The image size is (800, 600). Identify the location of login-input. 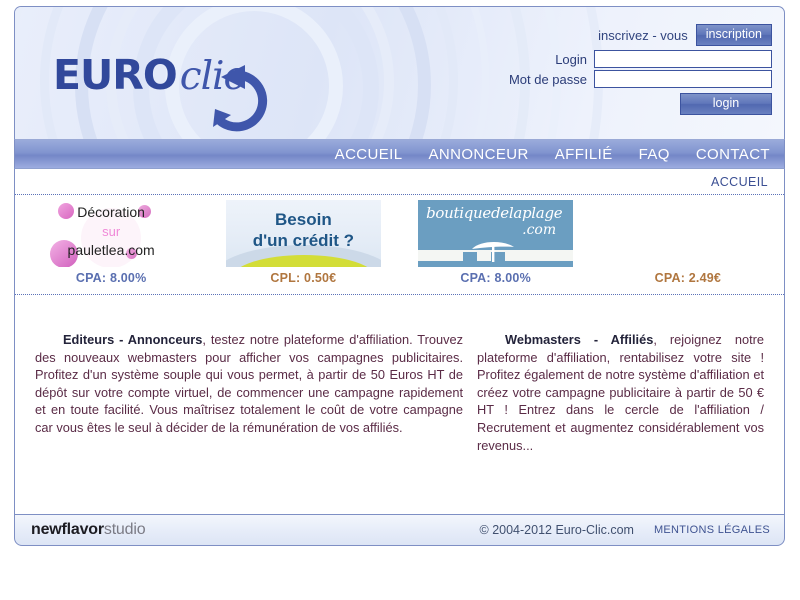
(683, 59).